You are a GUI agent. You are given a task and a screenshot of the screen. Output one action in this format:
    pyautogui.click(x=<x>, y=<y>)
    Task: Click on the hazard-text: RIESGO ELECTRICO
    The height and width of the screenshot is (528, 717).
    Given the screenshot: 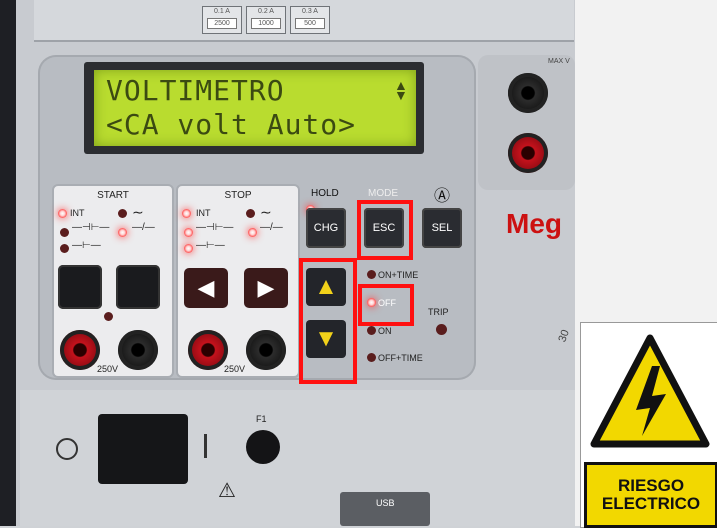 What is the action you would take?
    pyautogui.click(x=650, y=495)
    